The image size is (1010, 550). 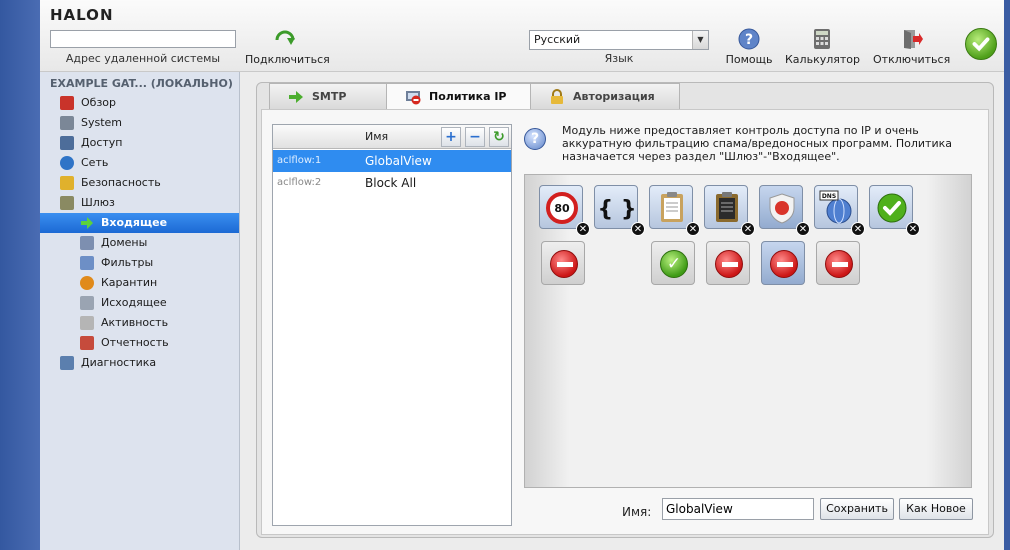 What do you see at coordinates (749, 59) in the screenshot?
I see `help-label: Помощь` at bounding box center [749, 59].